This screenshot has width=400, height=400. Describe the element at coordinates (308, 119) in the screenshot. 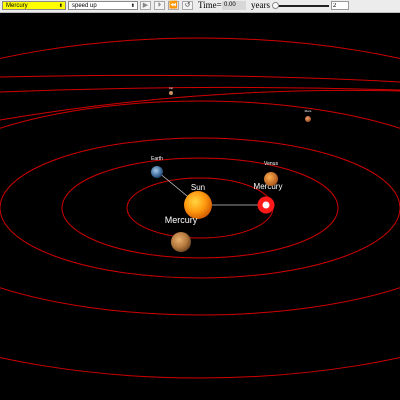

I see `mars-body` at that location.